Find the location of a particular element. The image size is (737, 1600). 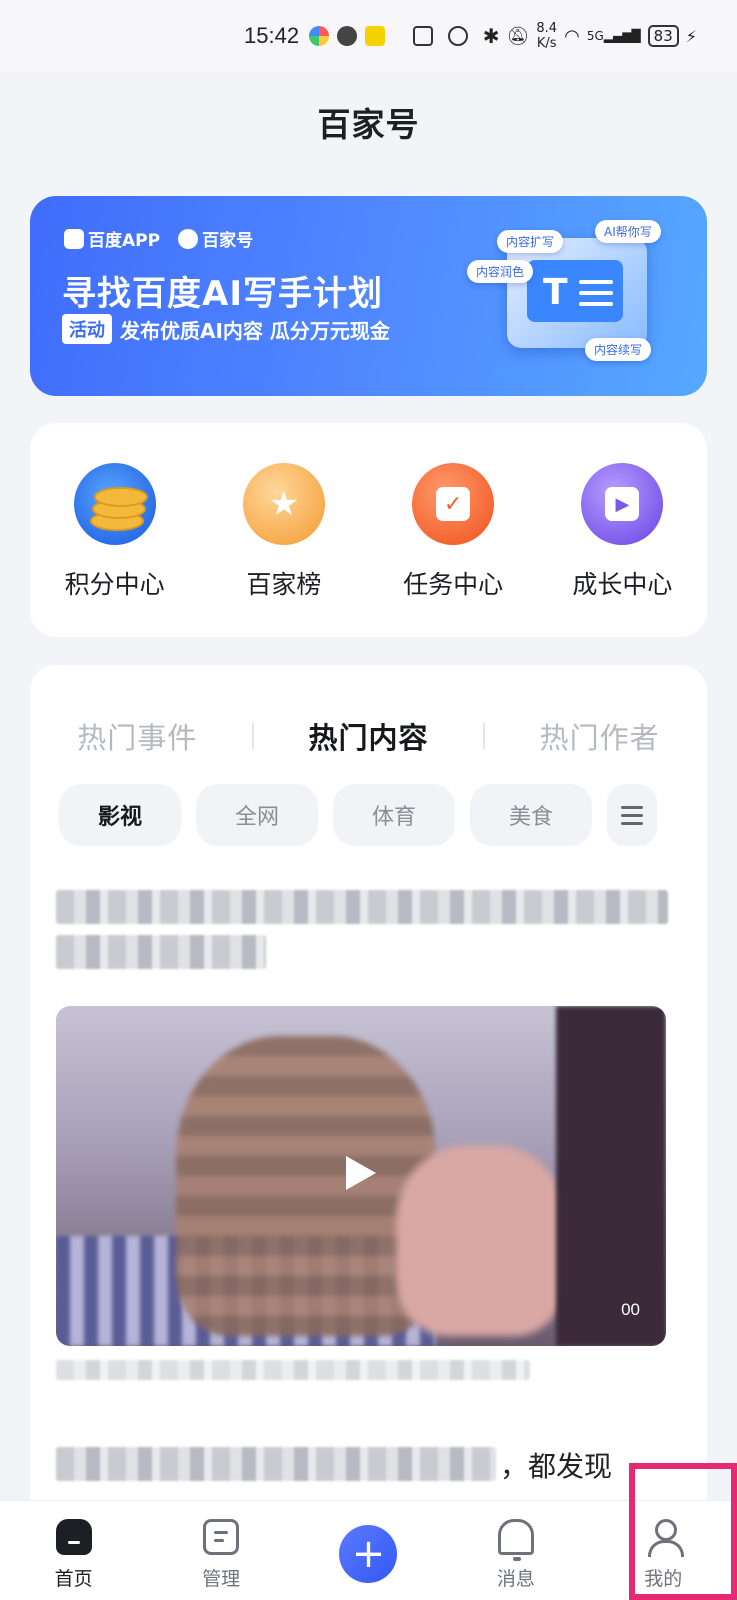

baidu-app-label: 百度APP is located at coordinates (124, 241).